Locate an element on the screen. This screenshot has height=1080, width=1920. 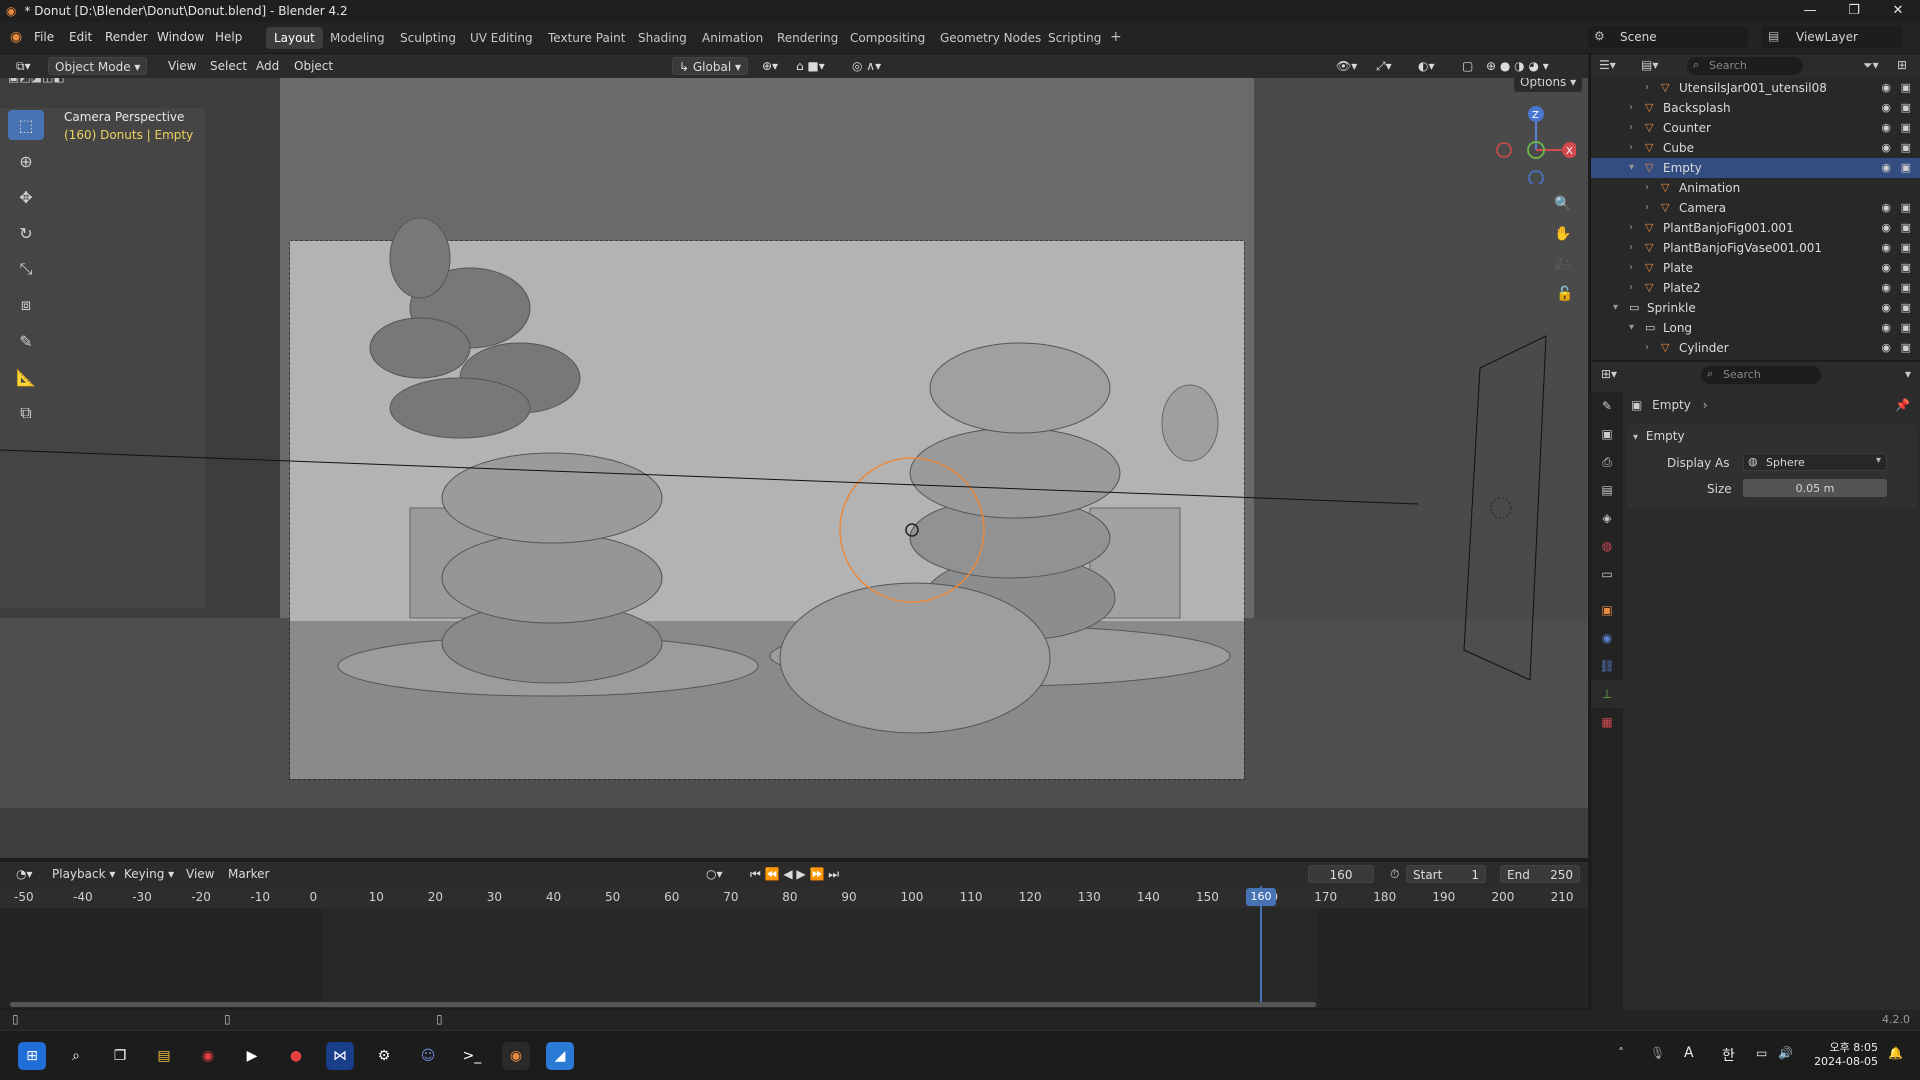
clock: 오후 8:05 2024-08-05 is located at coordinates (1843, 1053).